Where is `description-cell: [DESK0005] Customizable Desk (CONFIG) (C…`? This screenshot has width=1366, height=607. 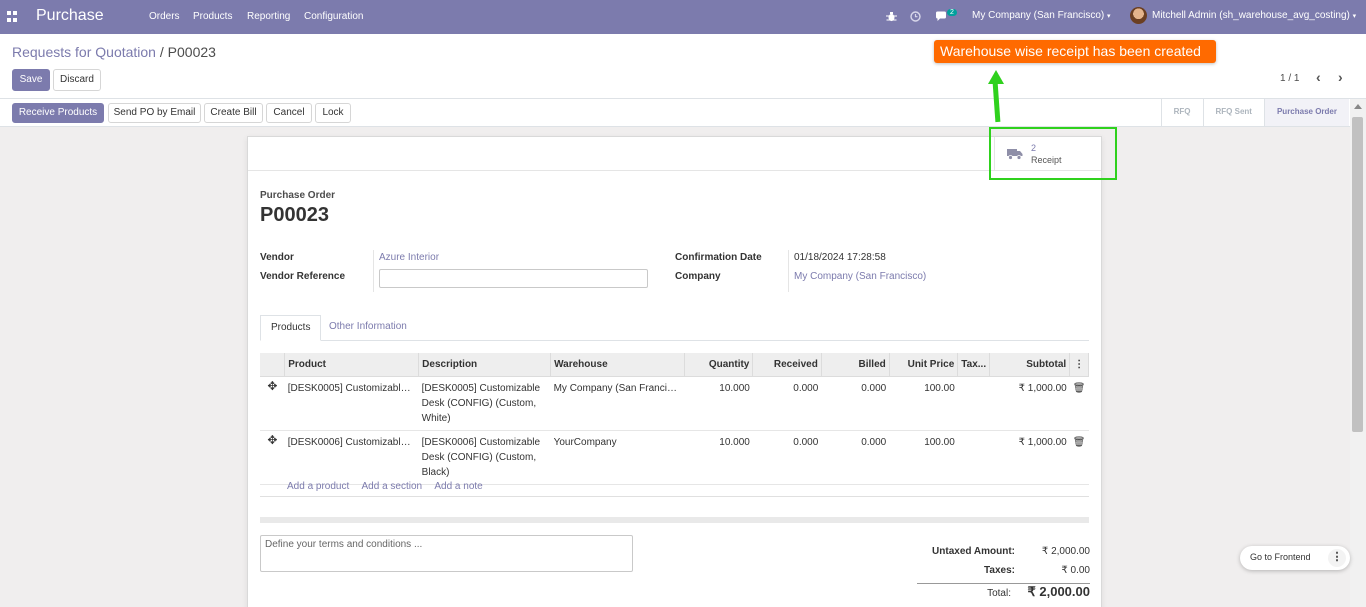
description-cell: [DESK0005] Customizable Desk (CONFIG) (C… is located at coordinates (484, 403).